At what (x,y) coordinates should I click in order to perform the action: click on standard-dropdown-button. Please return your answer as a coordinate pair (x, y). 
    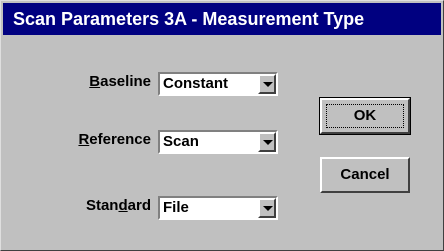
    Looking at the image, I should click on (267, 208).